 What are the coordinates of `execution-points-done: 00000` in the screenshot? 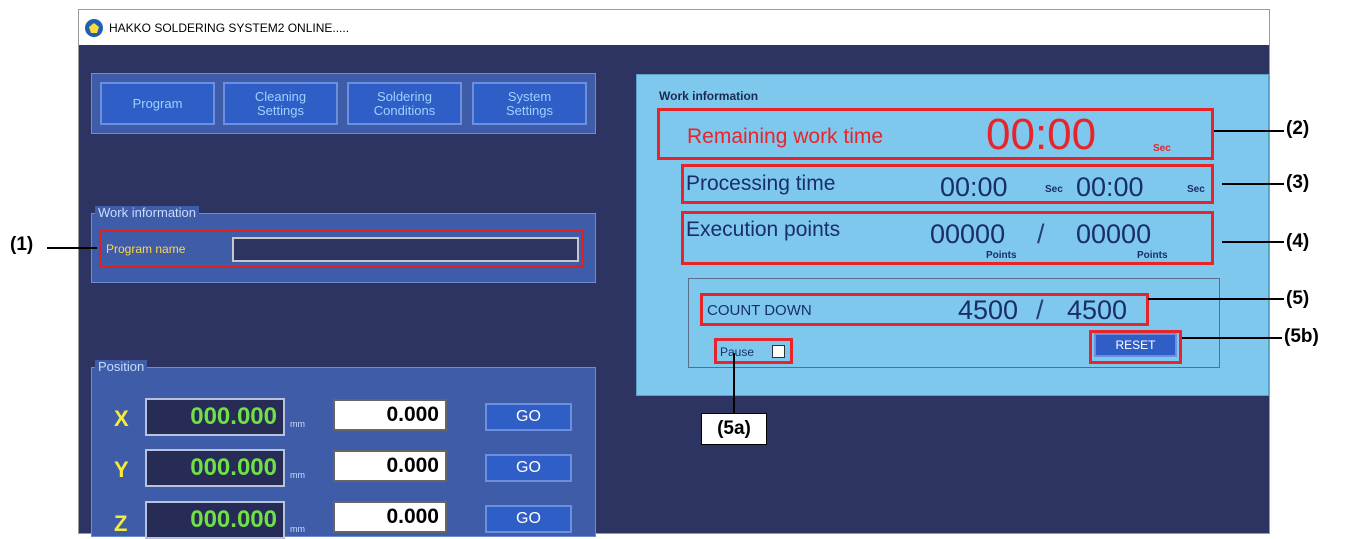 It's located at (968, 234).